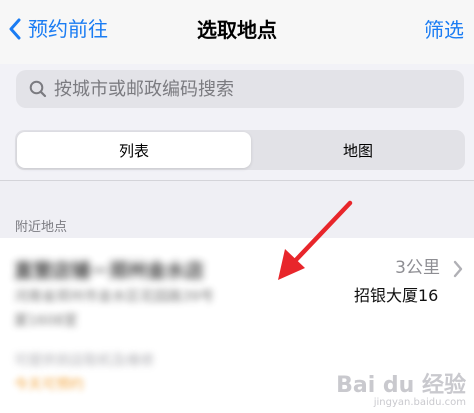 This screenshot has width=474, height=413. What do you see at coordinates (46, 321) in the screenshot?
I see `location-address-line2: 厦1608室` at bounding box center [46, 321].